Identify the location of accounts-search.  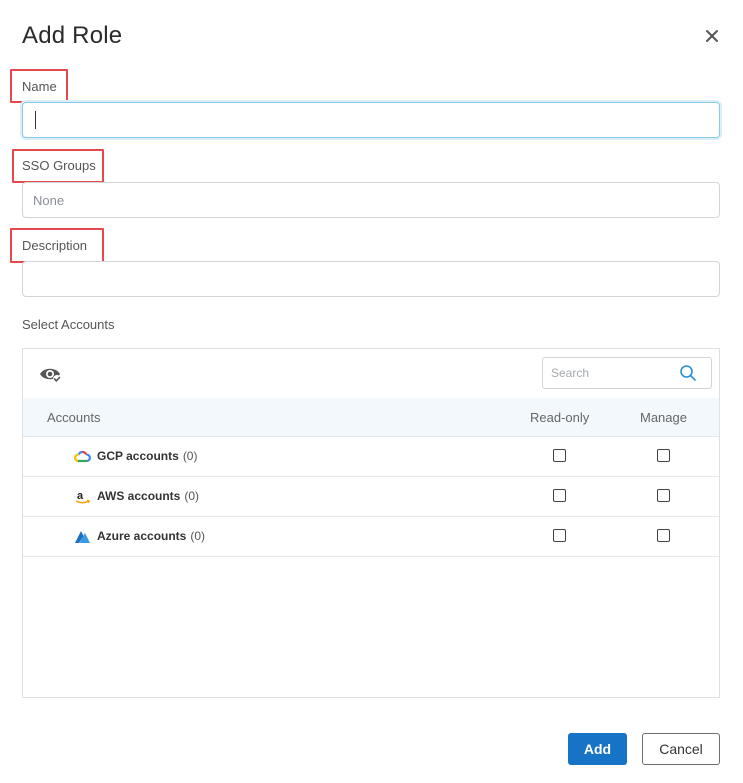
(627, 373).